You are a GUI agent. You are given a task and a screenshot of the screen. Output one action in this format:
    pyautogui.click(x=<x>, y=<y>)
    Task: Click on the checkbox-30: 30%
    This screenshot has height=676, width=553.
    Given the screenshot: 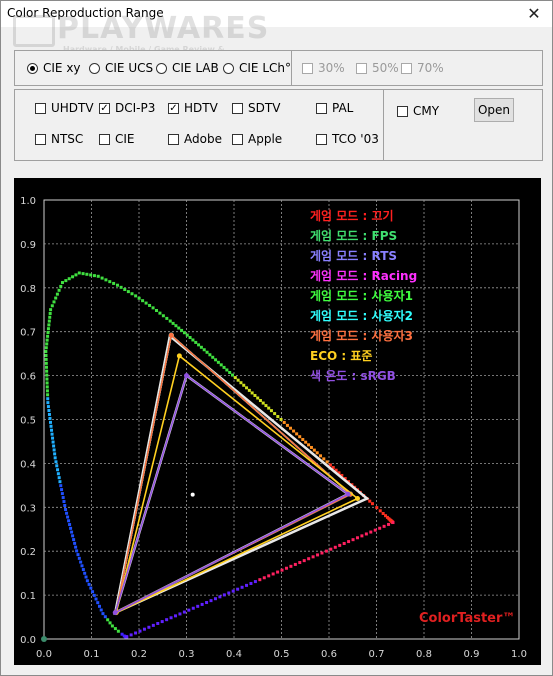 What is the action you would take?
    pyautogui.click(x=323, y=68)
    